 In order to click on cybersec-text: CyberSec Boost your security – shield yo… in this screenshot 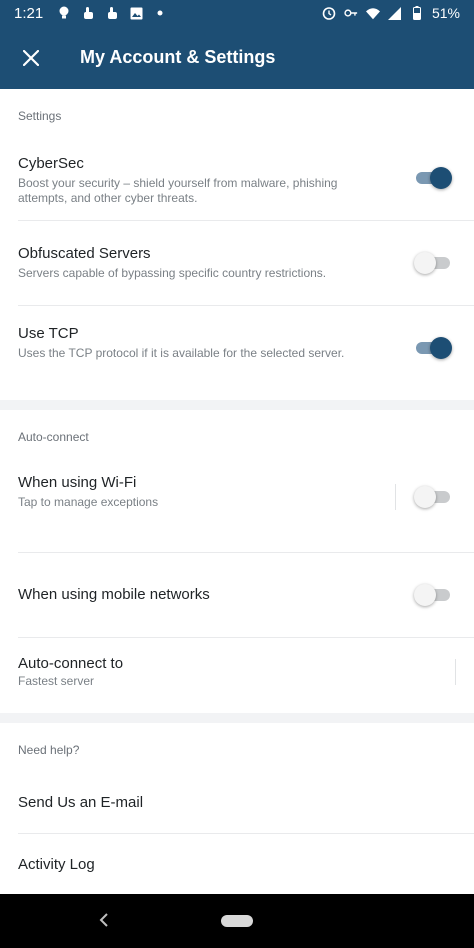, I will do `click(216, 180)`.